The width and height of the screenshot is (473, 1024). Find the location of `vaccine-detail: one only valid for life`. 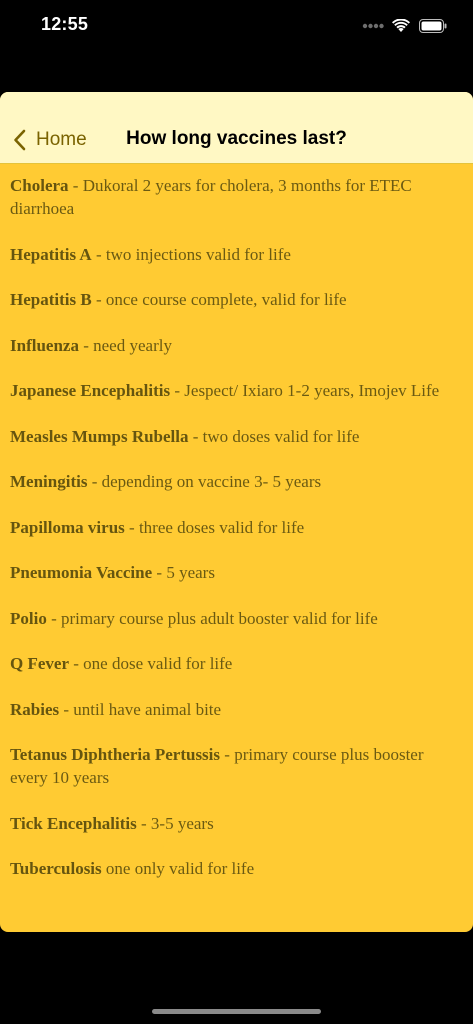

vaccine-detail: one only valid for life is located at coordinates (180, 868).